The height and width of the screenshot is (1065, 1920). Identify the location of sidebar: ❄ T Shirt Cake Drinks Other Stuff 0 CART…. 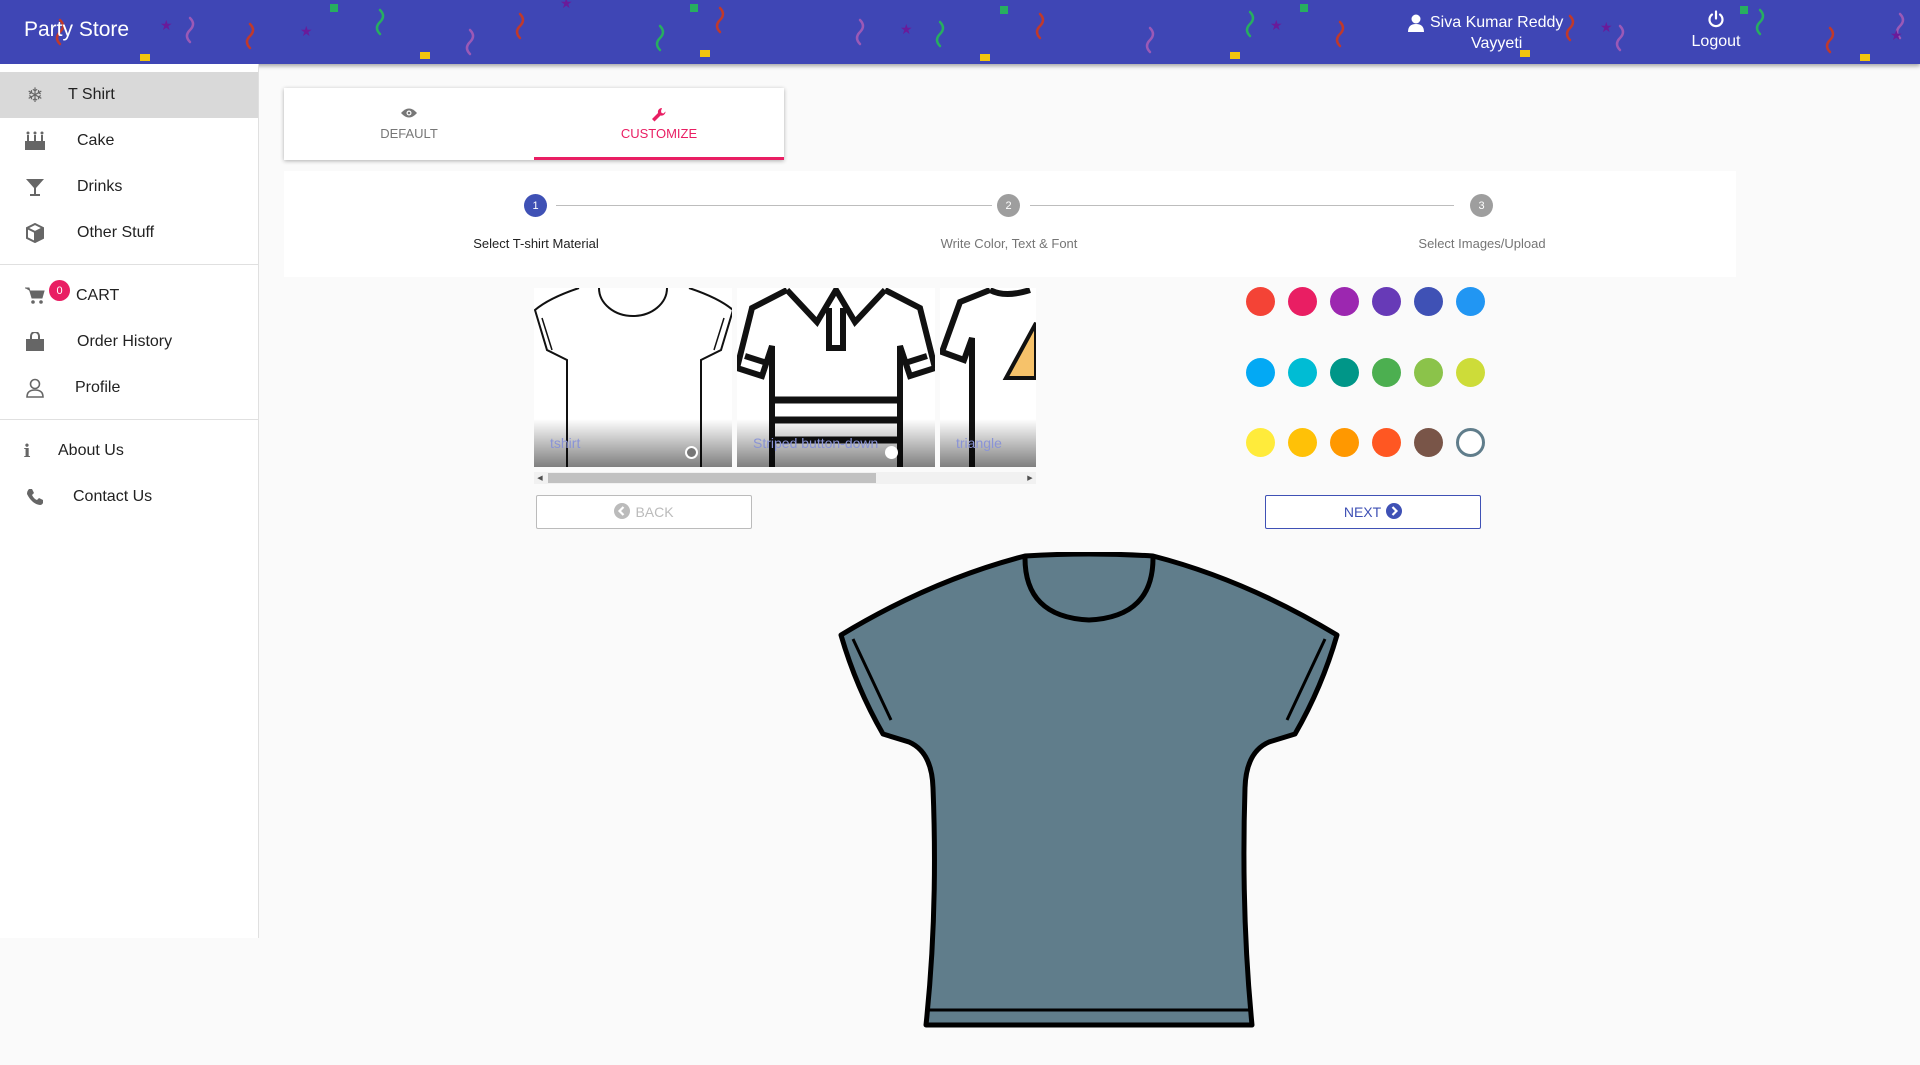
(129, 501).